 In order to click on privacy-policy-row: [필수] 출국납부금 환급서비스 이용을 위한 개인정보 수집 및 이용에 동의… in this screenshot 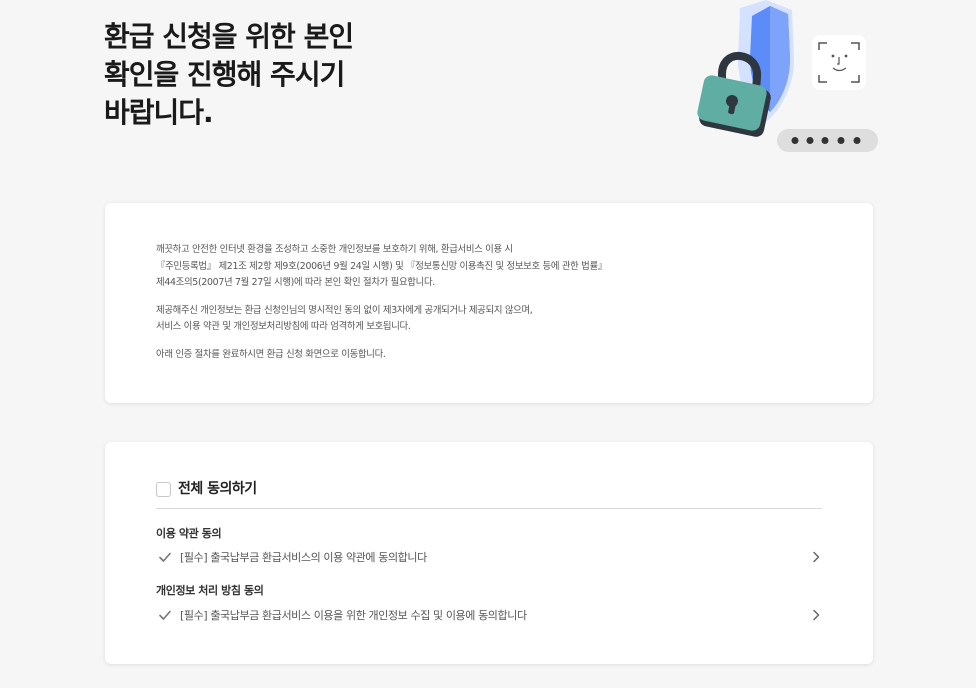, I will do `click(489, 615)`.